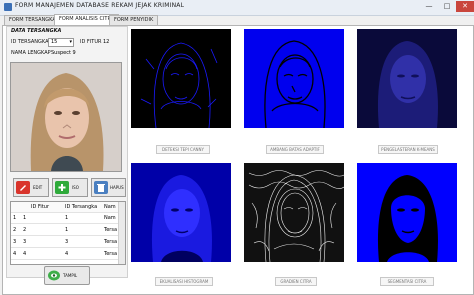 This screenshot has width=474, height=295. I want to click on segmentation-image, so click(407, 212).